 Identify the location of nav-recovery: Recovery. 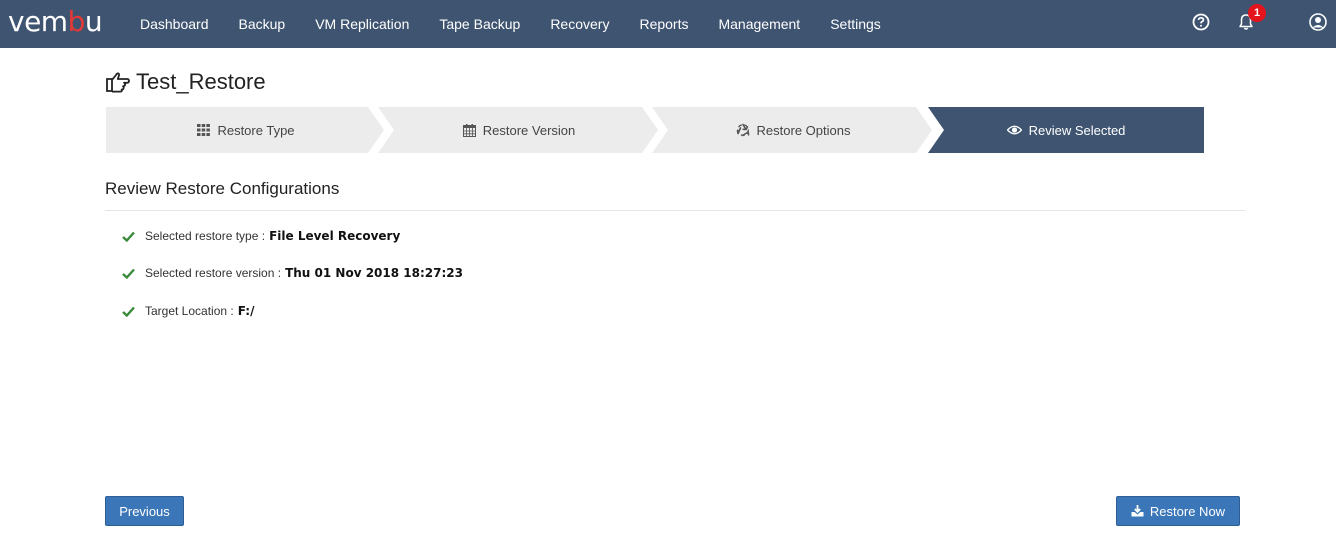
(579, 24).